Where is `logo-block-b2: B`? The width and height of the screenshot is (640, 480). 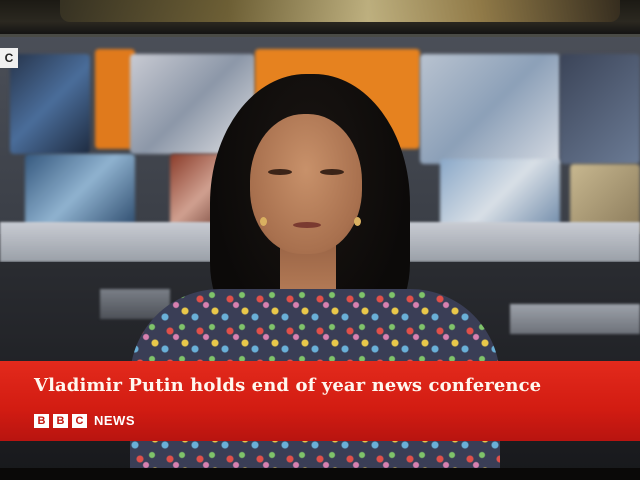
logo-block-b2: B is located at coordinates (60, 420).